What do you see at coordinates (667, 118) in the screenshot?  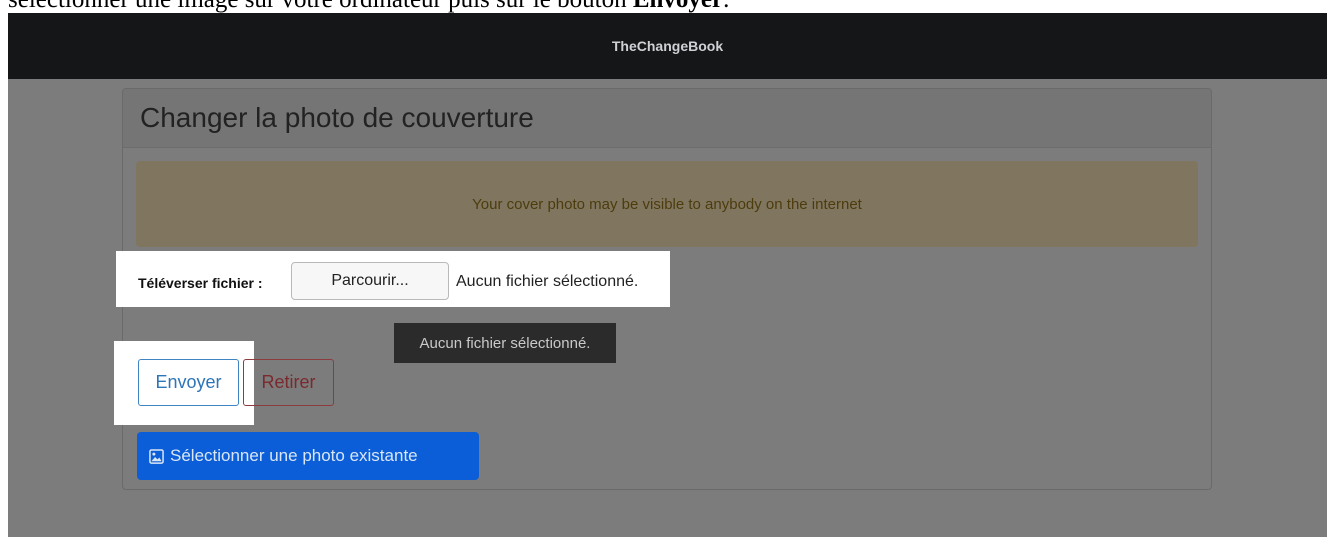 I see `card-header: Changer la photo de couverture` at bounding box center [667, 118].